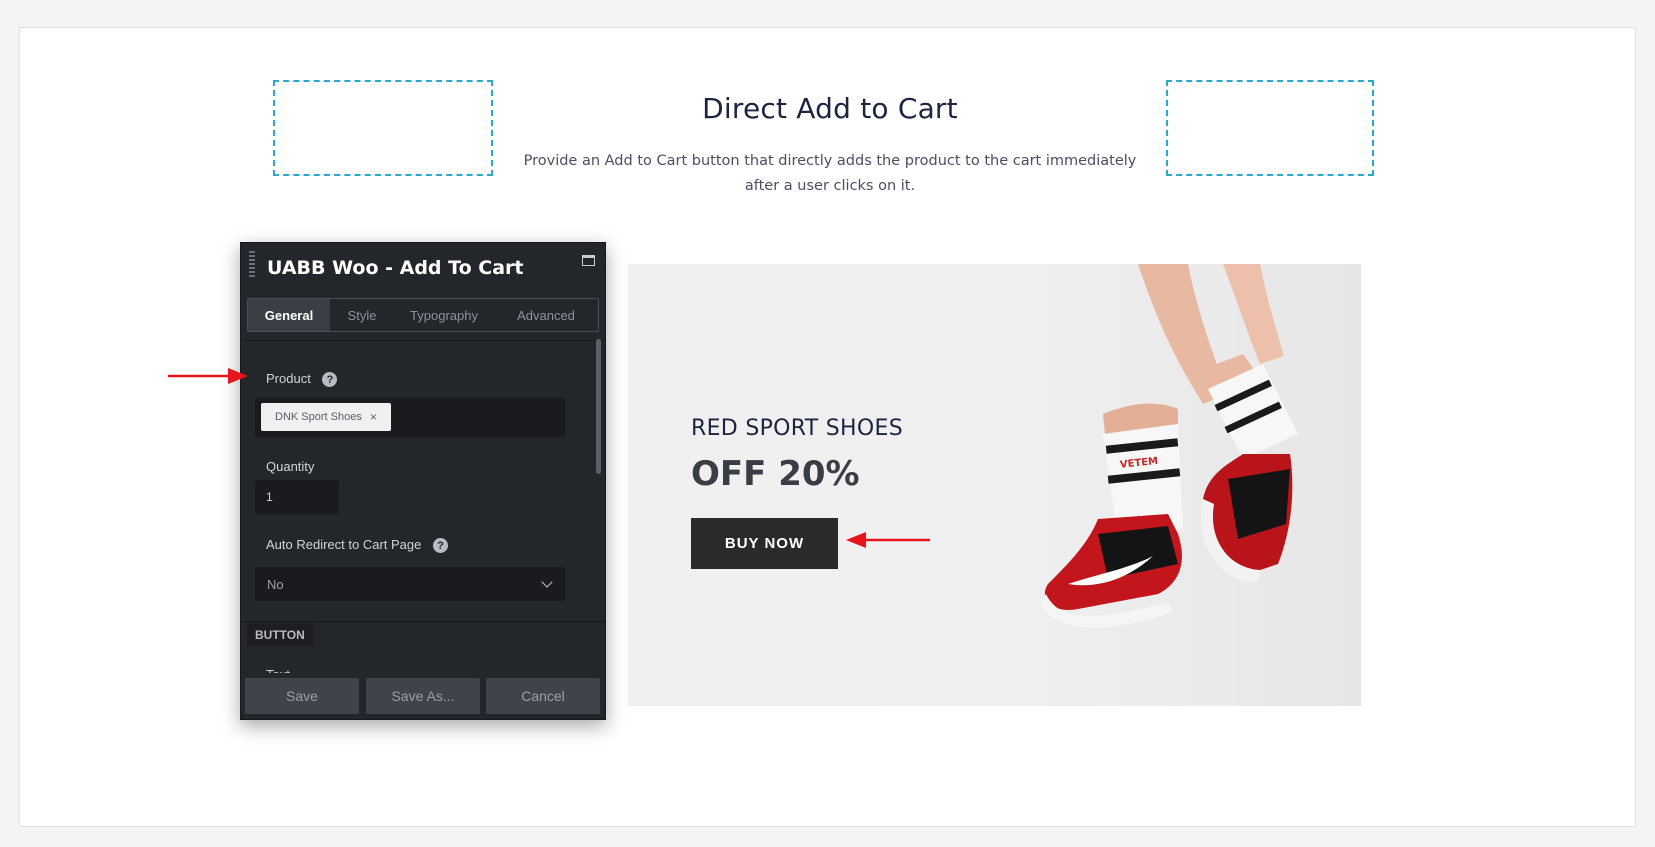 This screenshot has height=847, width=1655. I want to click on product-label-text: Product, so click(288, 378).